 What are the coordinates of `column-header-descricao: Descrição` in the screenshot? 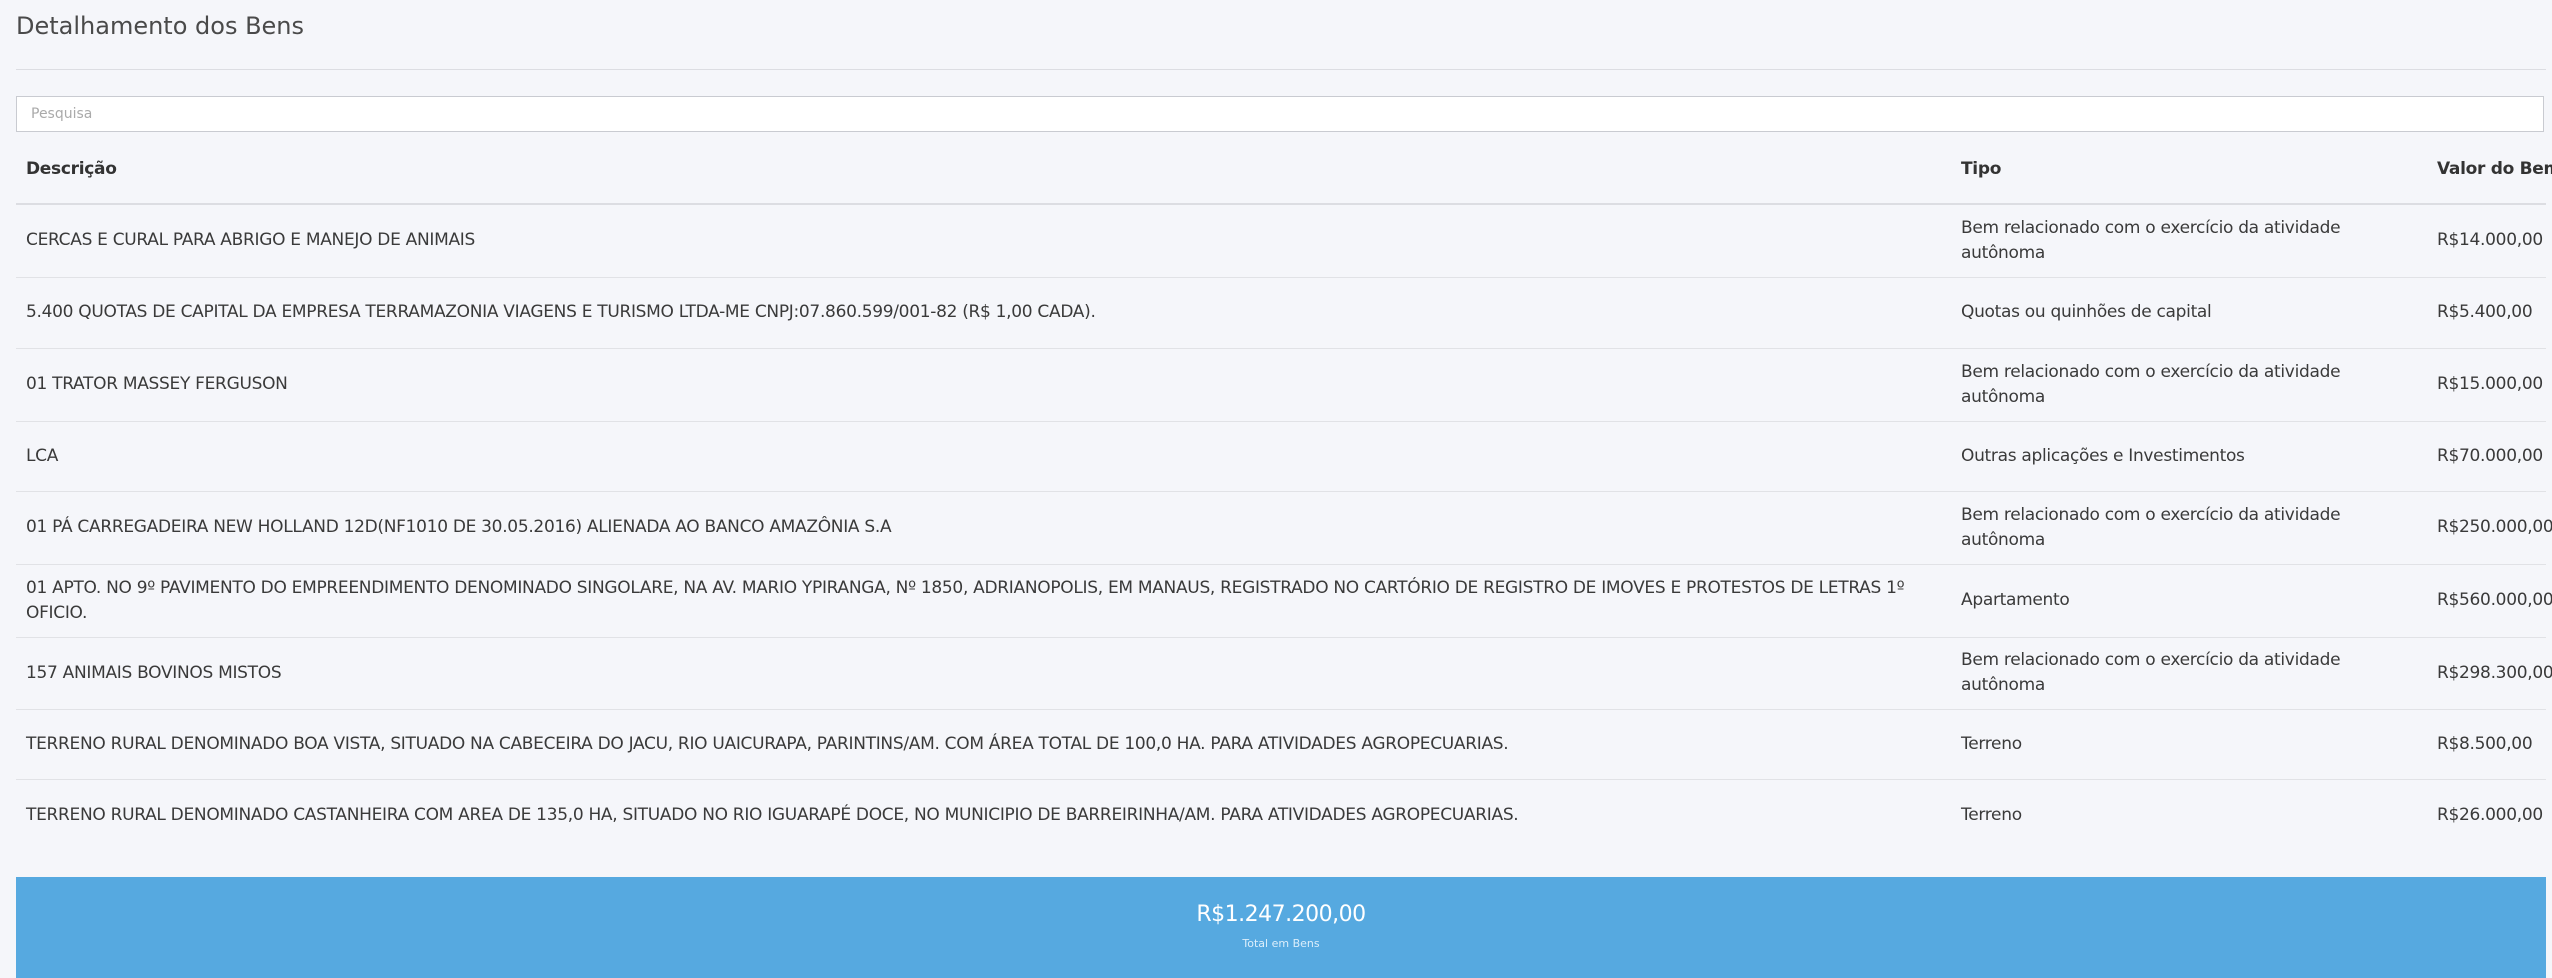 It's located at (983, 169).